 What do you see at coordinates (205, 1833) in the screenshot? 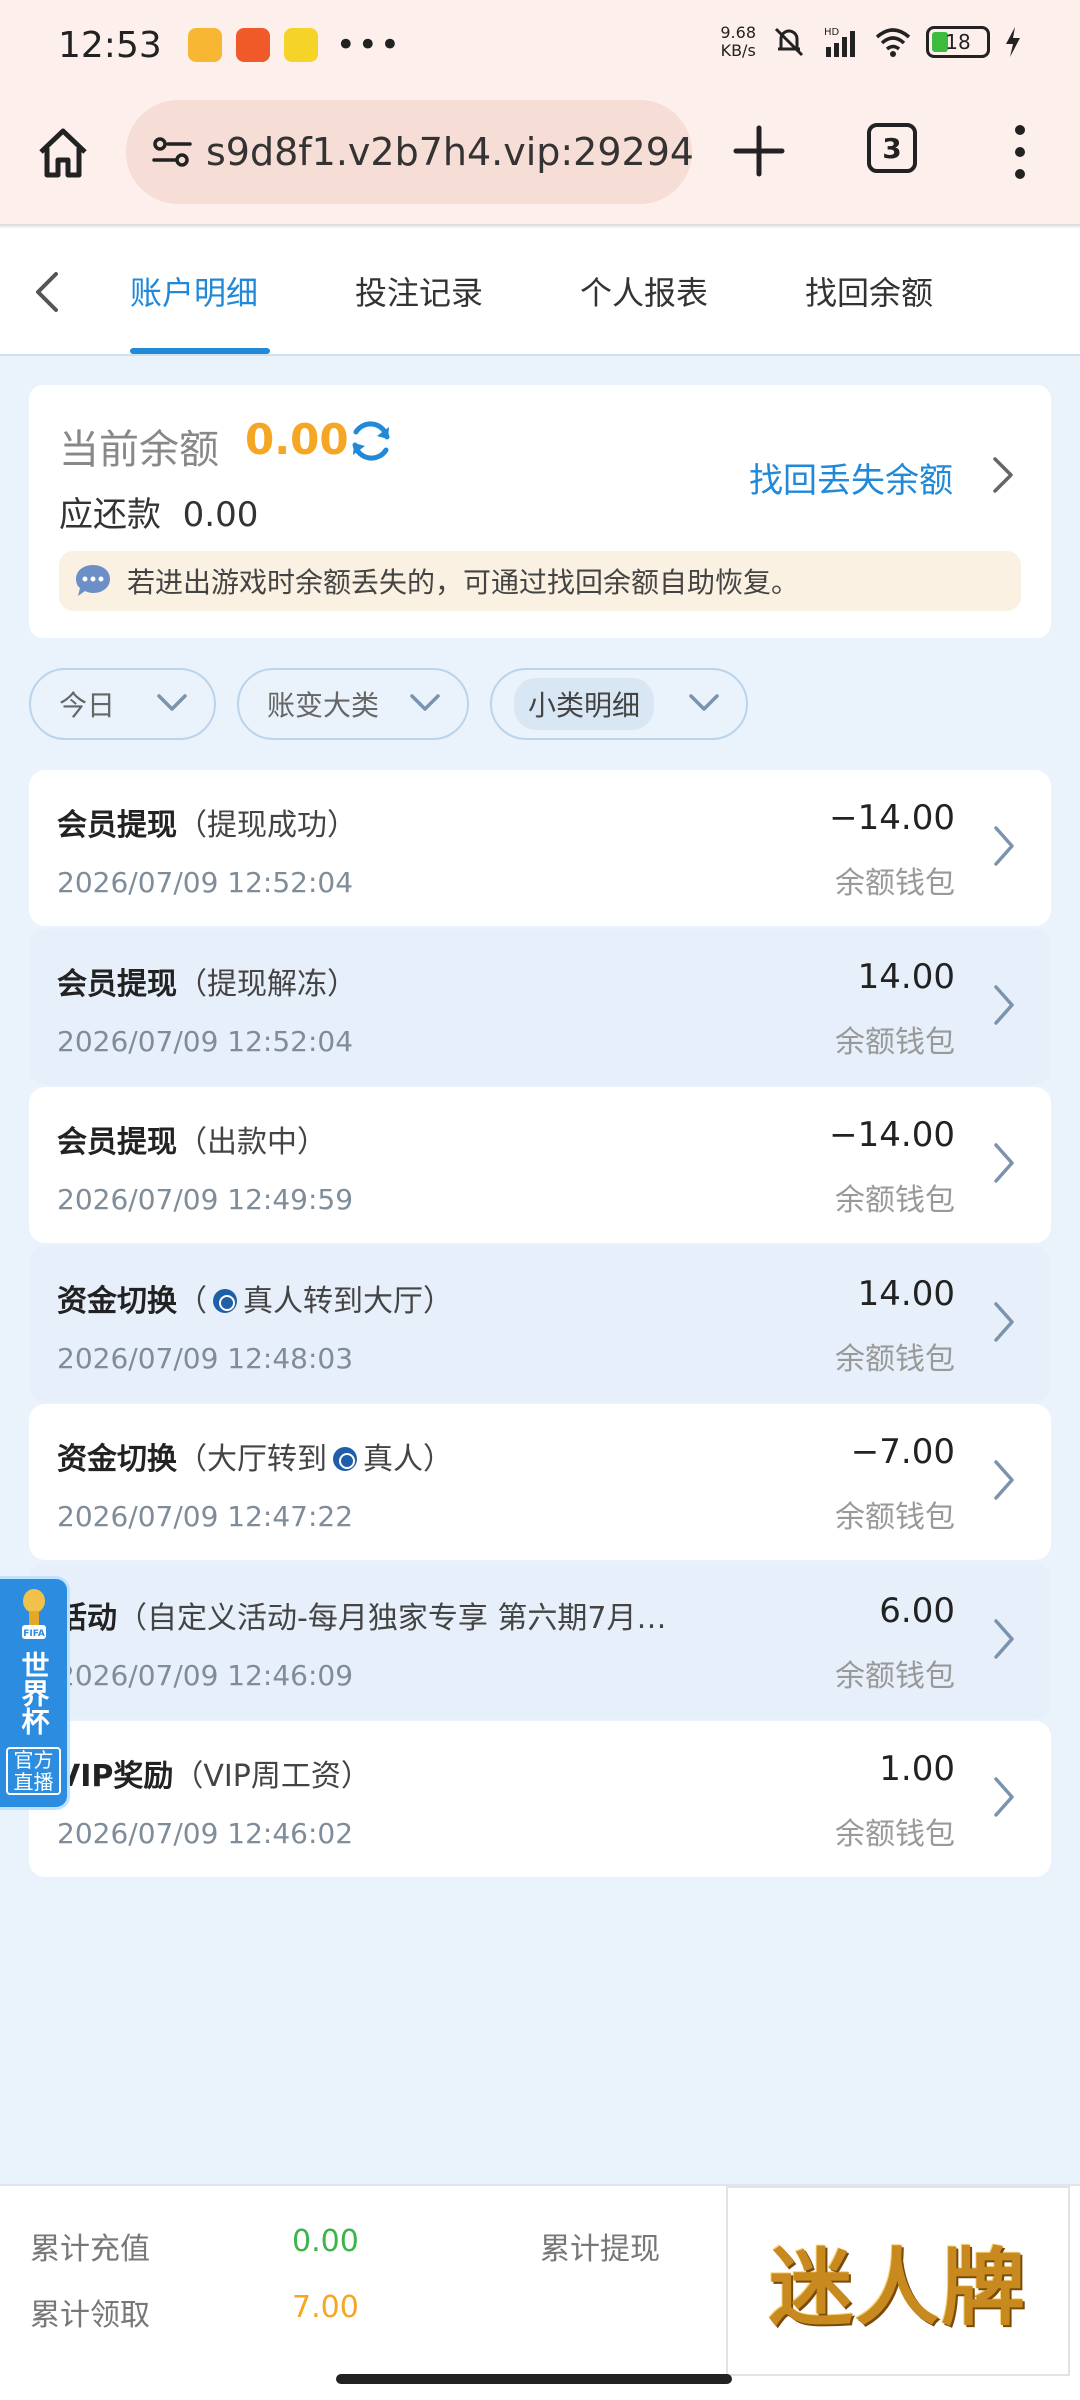
I see `transaction-time: 2026/07/09 12:46:02` at bounding box center [205, 1833].